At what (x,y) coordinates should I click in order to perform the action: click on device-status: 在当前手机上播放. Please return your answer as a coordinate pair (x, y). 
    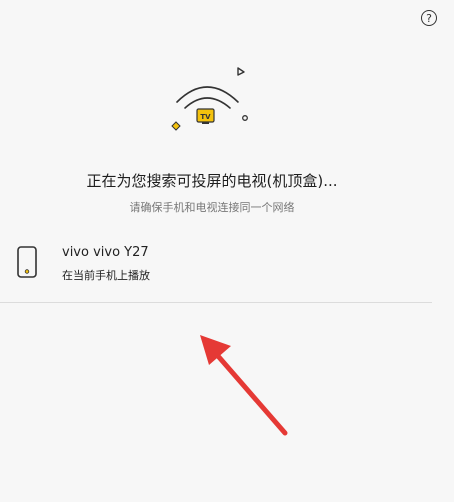
    Looking at the image, I should click on (106, 275).